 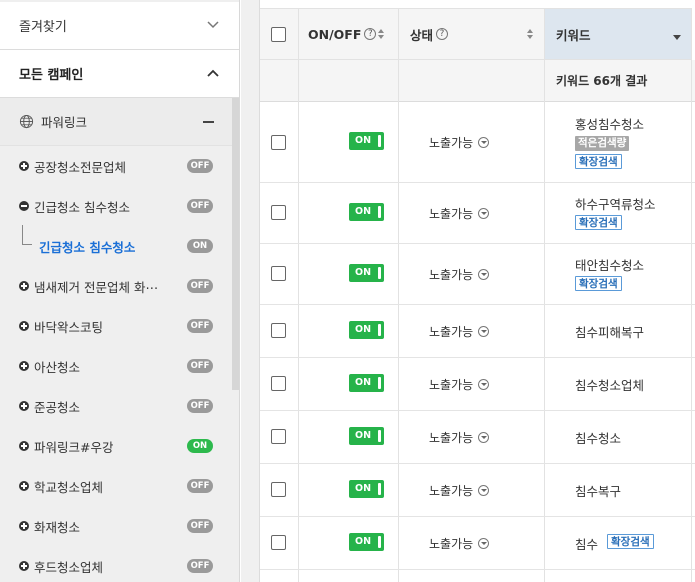 What do you see at coordinates (57, 367) in the screenshot?
I see `campaign-name: 아산청소` at bounding box center [57, 367].